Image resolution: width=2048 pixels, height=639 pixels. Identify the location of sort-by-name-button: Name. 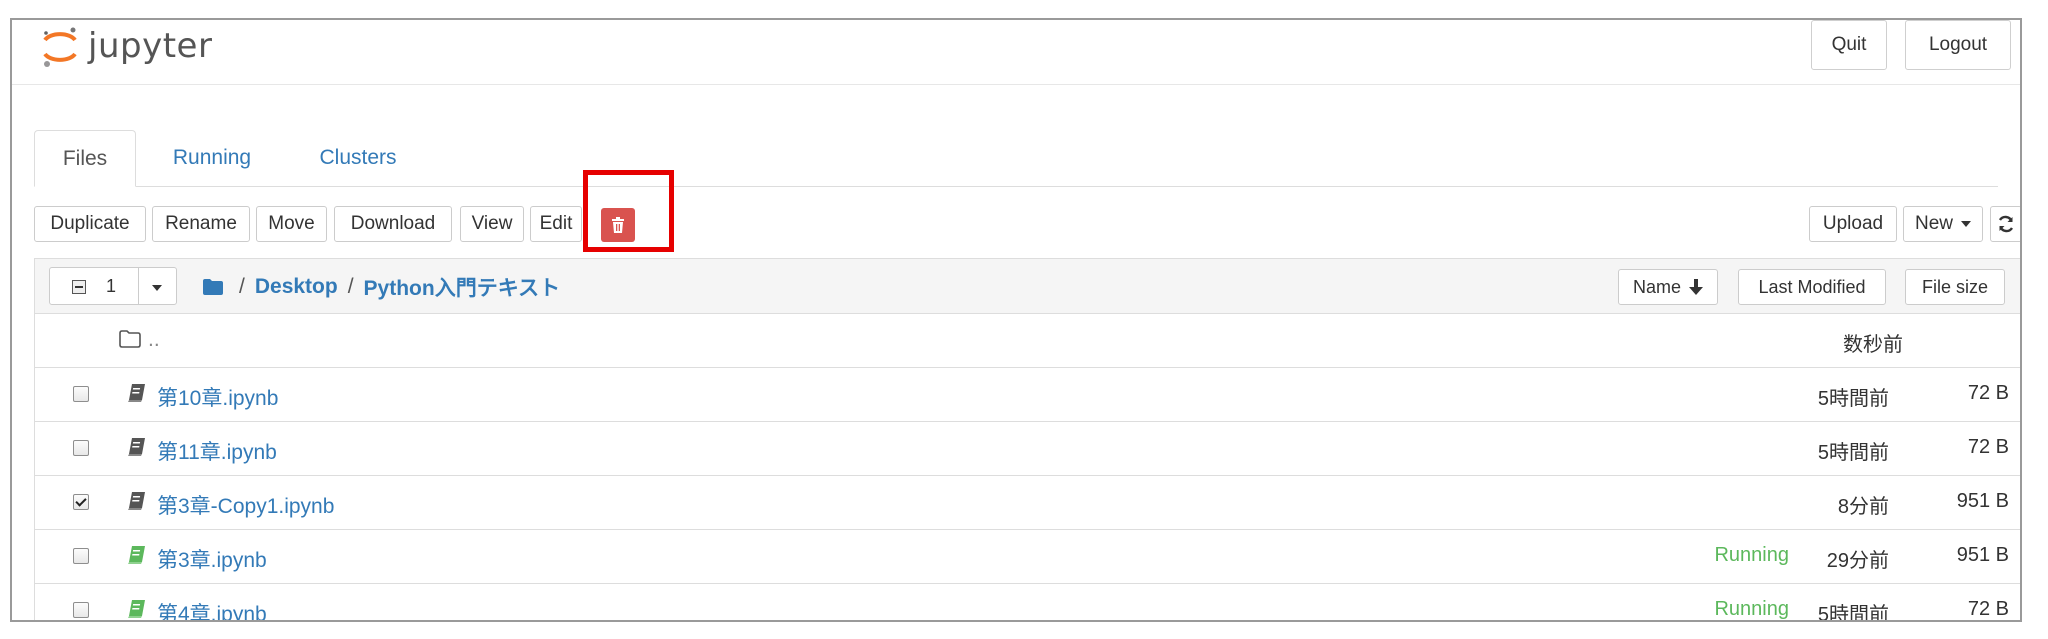
(1668, 287).